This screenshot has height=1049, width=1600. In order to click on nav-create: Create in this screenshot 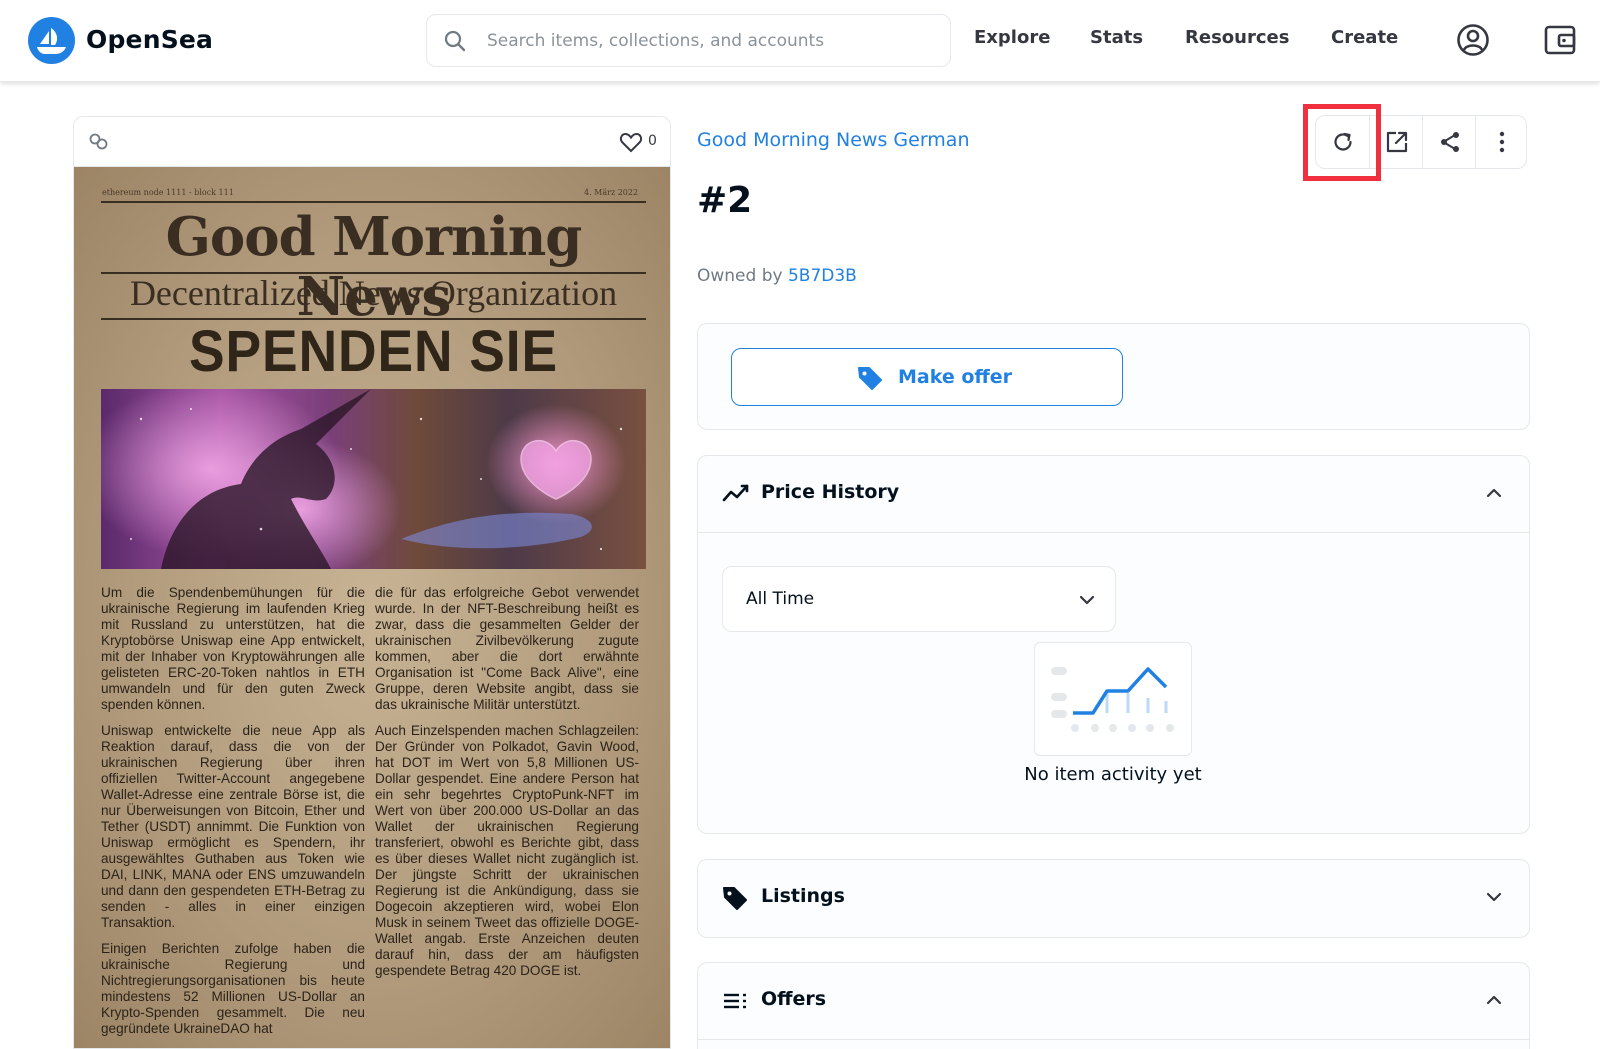, I will do `click(1364, 37)`.